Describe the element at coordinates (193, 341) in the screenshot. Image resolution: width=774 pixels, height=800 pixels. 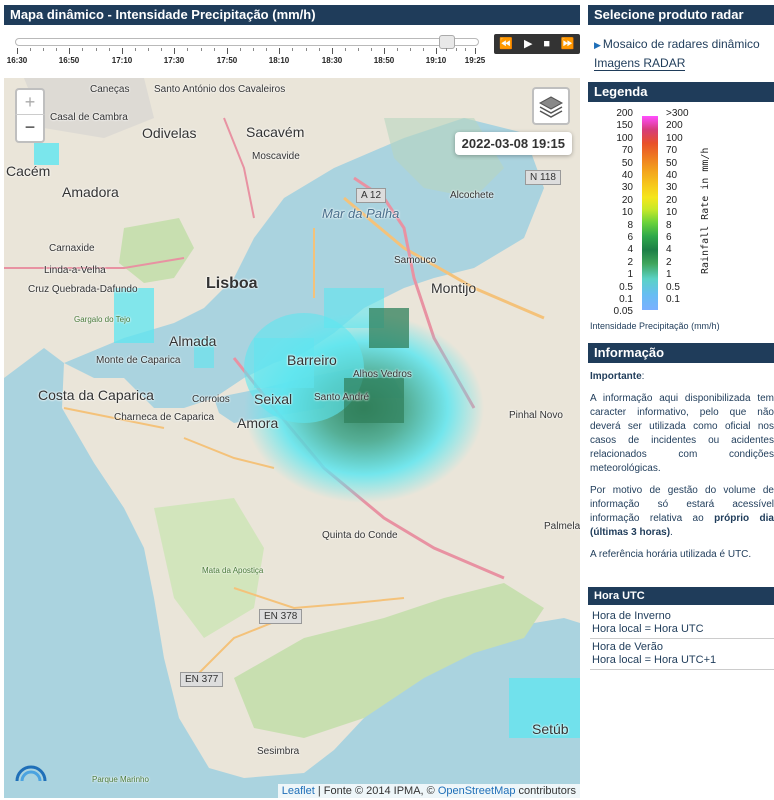
I see `map-place-label: Almada` at that location.